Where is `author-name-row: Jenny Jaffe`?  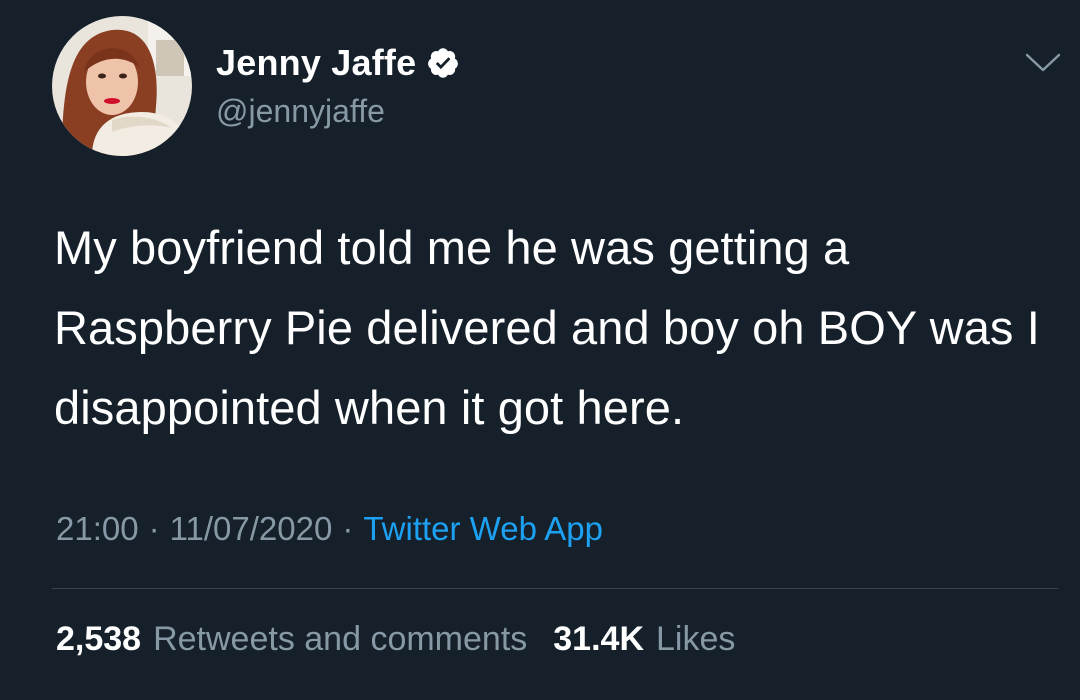
author-name-row: Jenny Jaffe is located at coordinates (338, 63).